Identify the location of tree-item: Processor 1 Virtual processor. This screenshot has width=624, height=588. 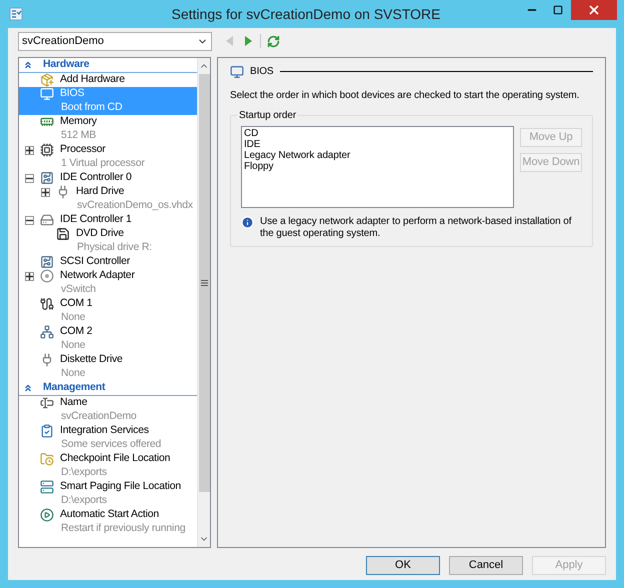
(108, 157).